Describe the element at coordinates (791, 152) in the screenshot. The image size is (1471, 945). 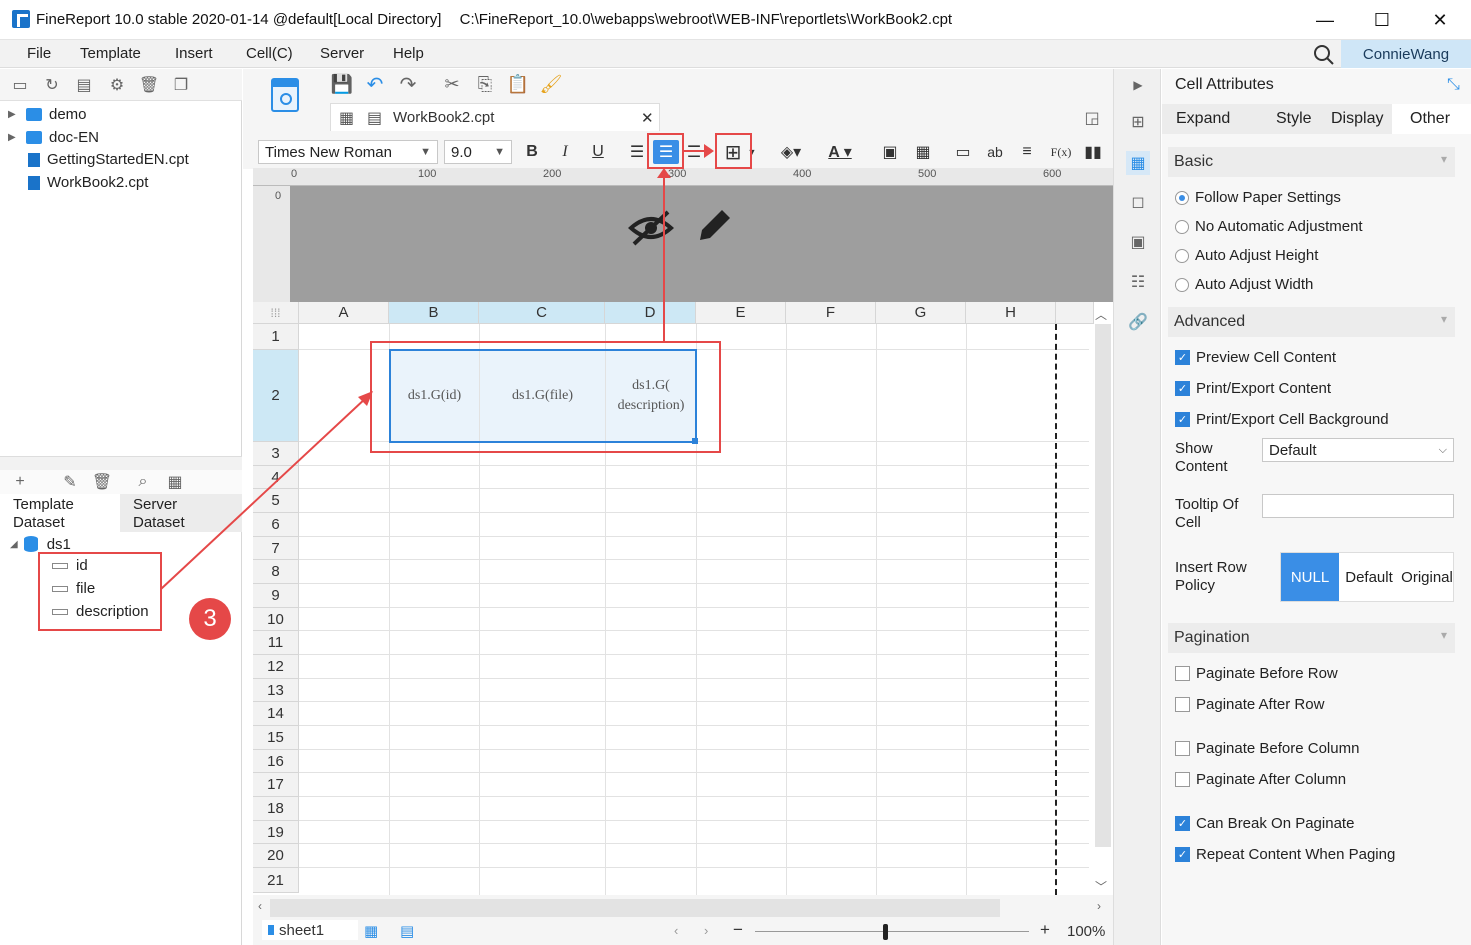
I see `fill-color-button: ◈▾` at that location.